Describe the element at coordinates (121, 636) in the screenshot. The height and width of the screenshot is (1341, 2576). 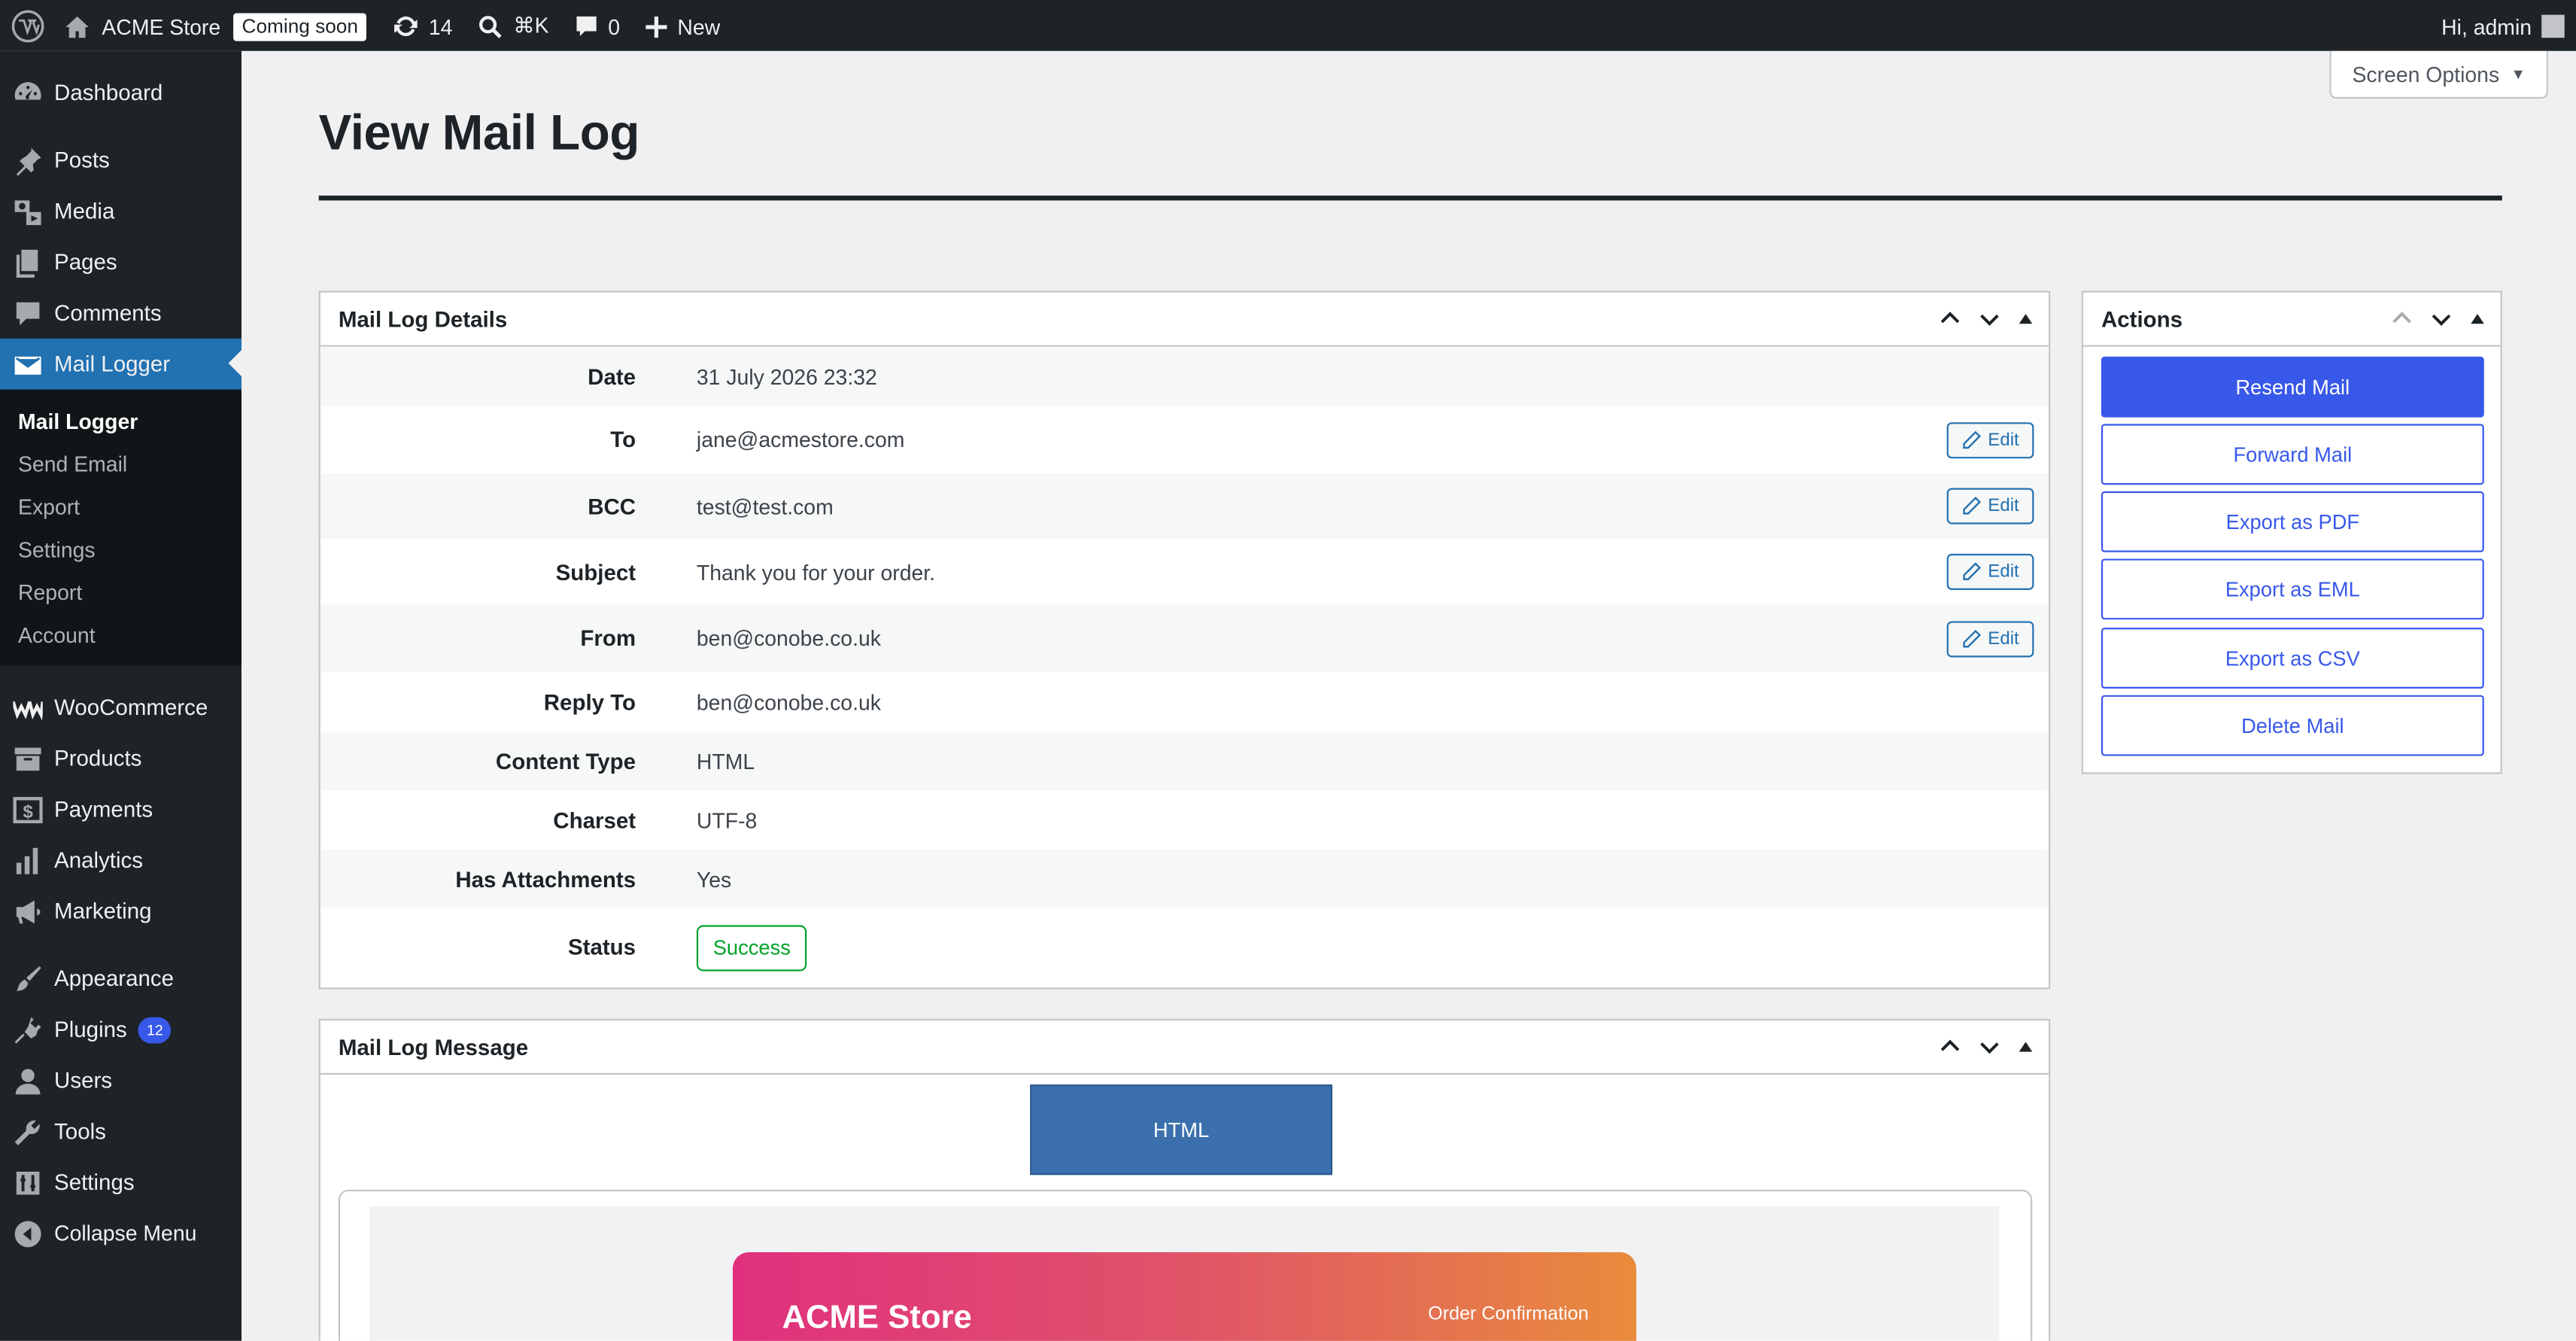
I see `submenu-item-account: Account` at that location.